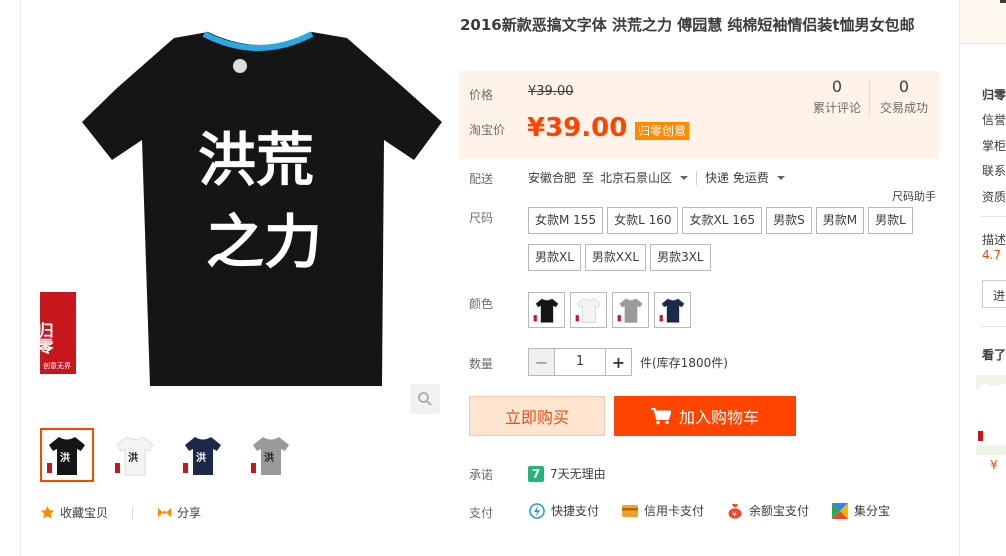 The image size is (1006, 556). Describe the element at coordinates (737, 177) in the screenshot. I see `ship-method-select: 快递 免运费` at that location.